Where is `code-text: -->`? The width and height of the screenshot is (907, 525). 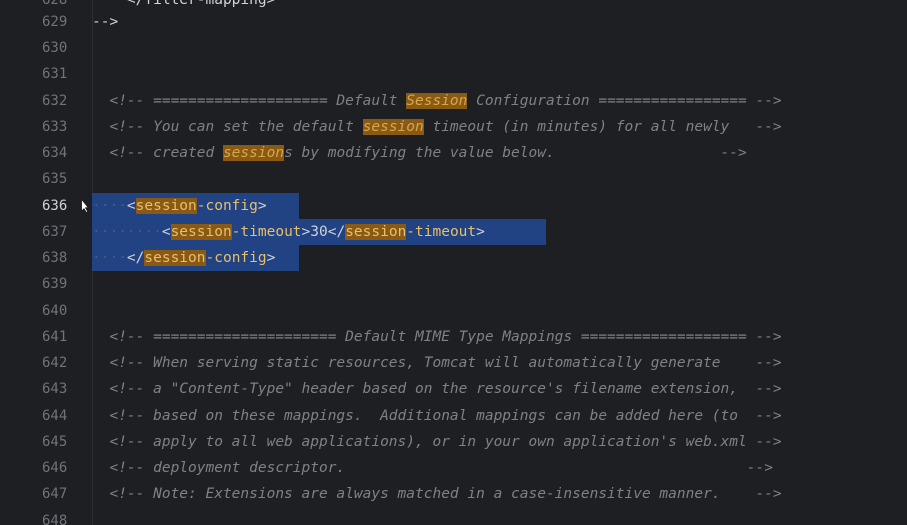
code-text: --> is located at coordinates (105, 22).